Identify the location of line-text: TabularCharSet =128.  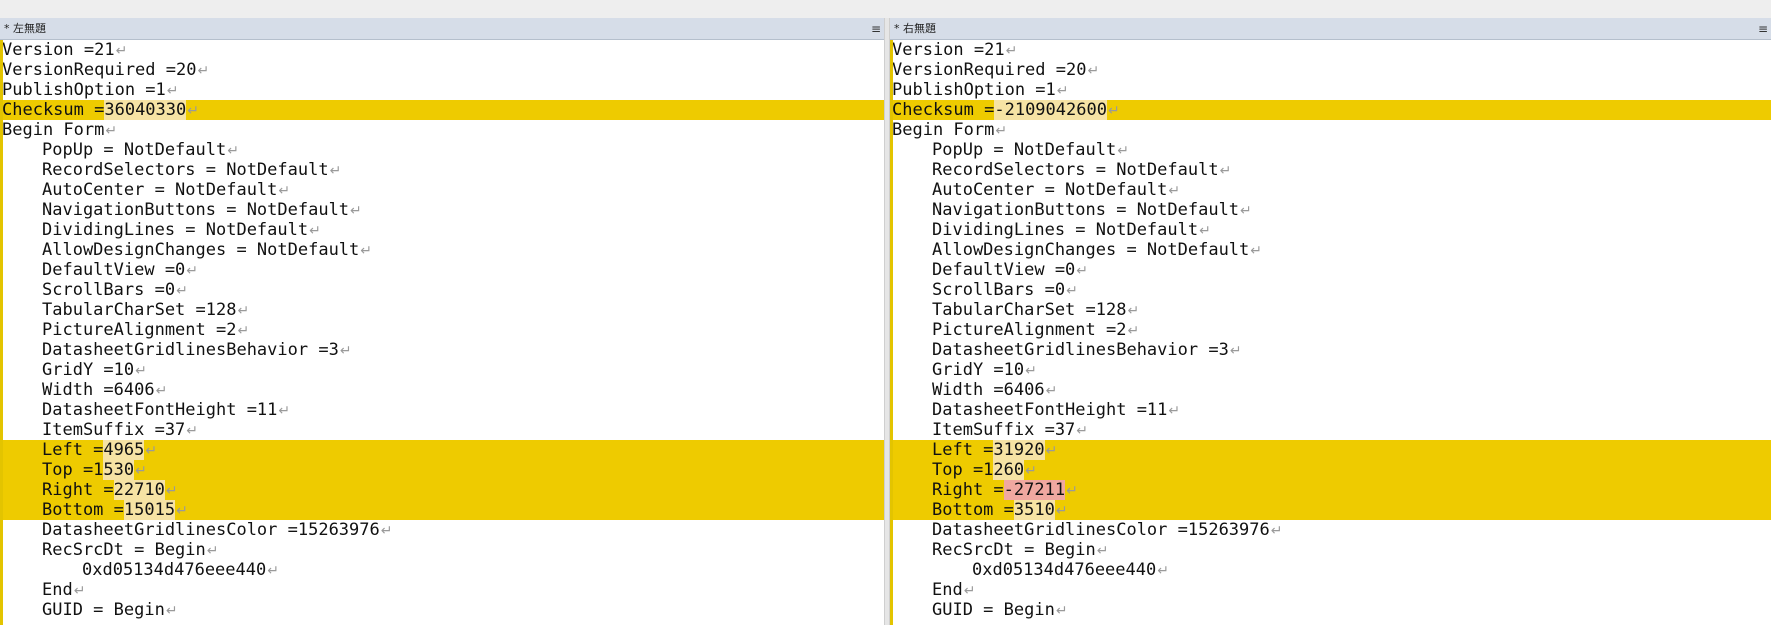
(139, 310).